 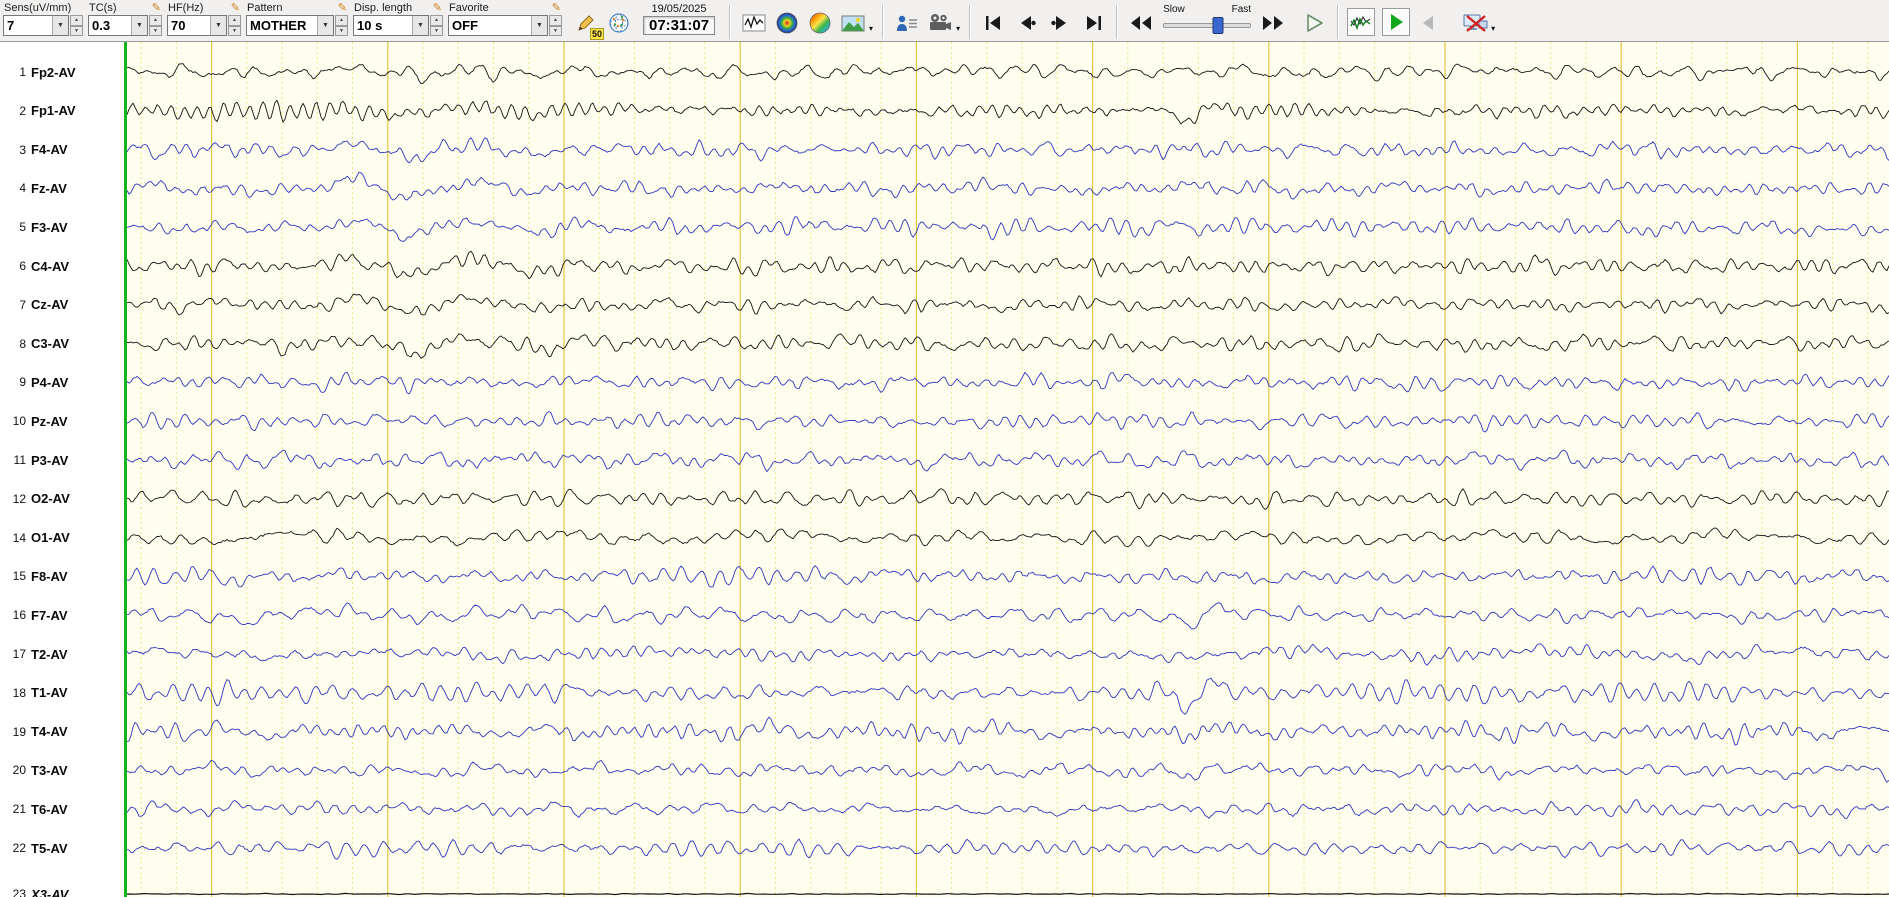 What do you see at coordinates (1361, 22) in the screenshot?
I see `trend-review-button` at bounding box center [1361, 22].